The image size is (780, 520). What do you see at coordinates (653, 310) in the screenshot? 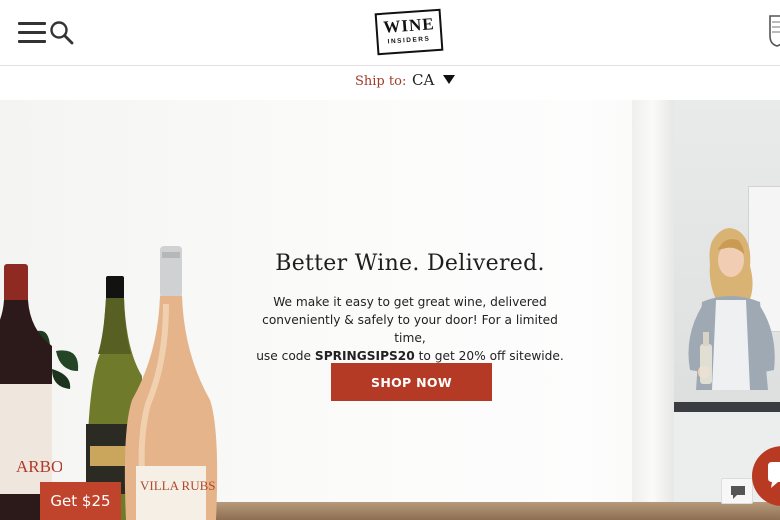
I see `doorway-frame` at bounding box center [653, 310].